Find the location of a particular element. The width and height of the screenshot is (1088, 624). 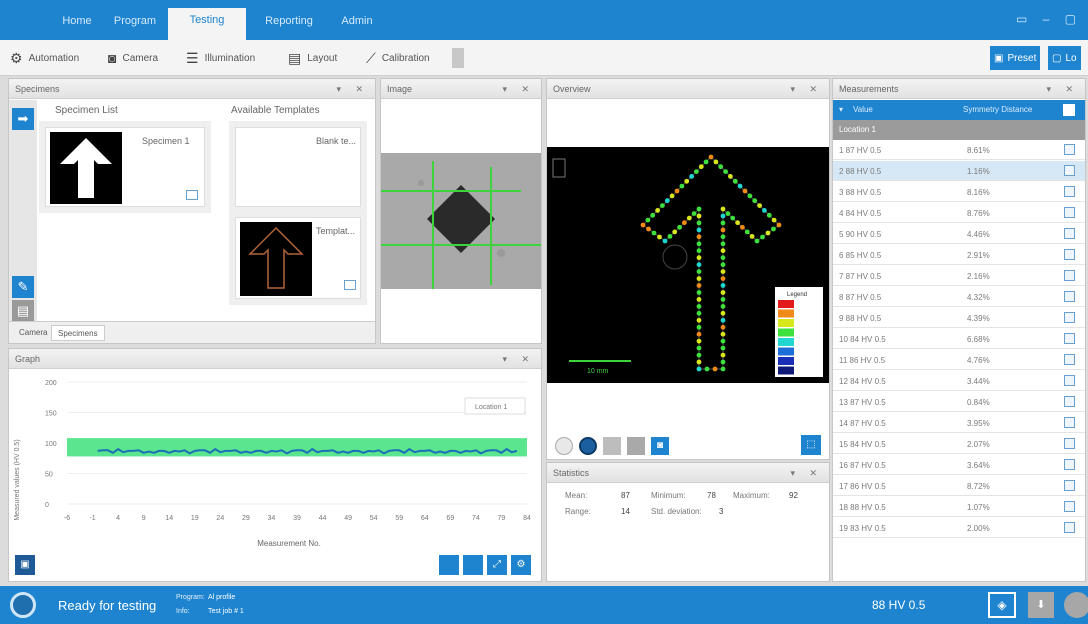

export-icon: ⤢ is located at coordinates (497, 565).